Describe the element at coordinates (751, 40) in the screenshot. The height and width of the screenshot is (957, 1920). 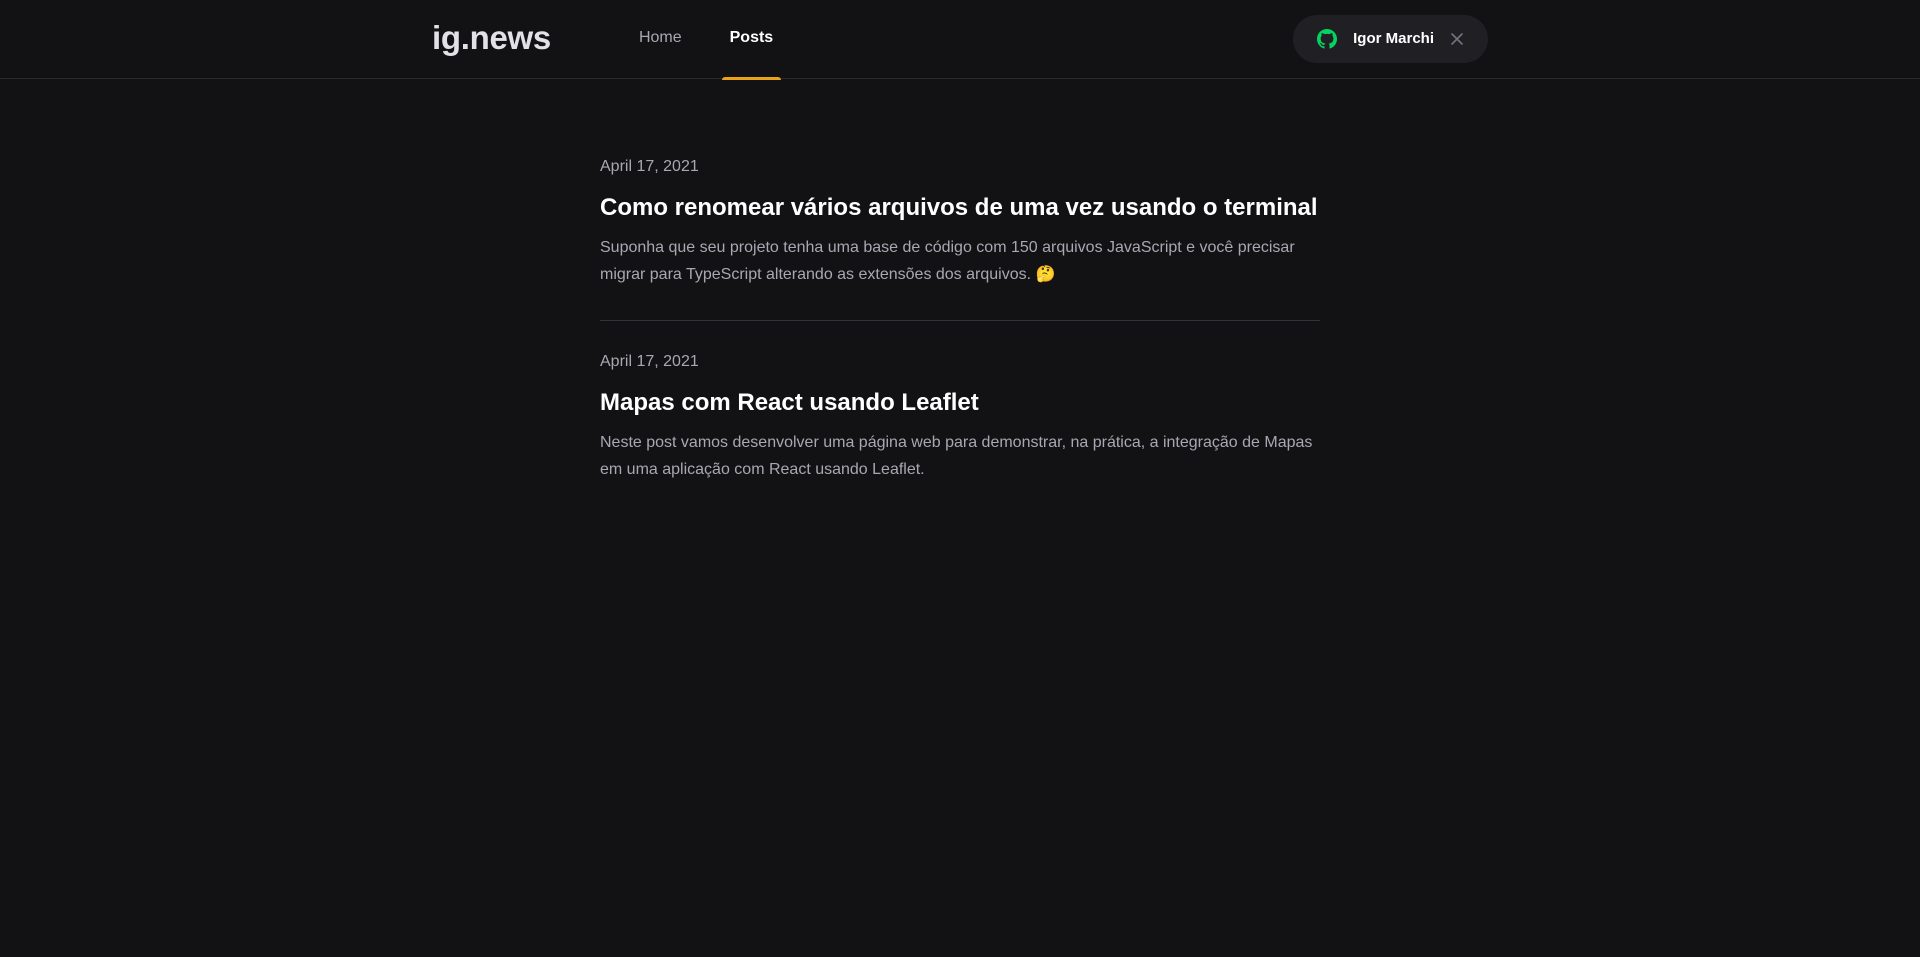
I see `nav-item-posts: Posts` at that location.